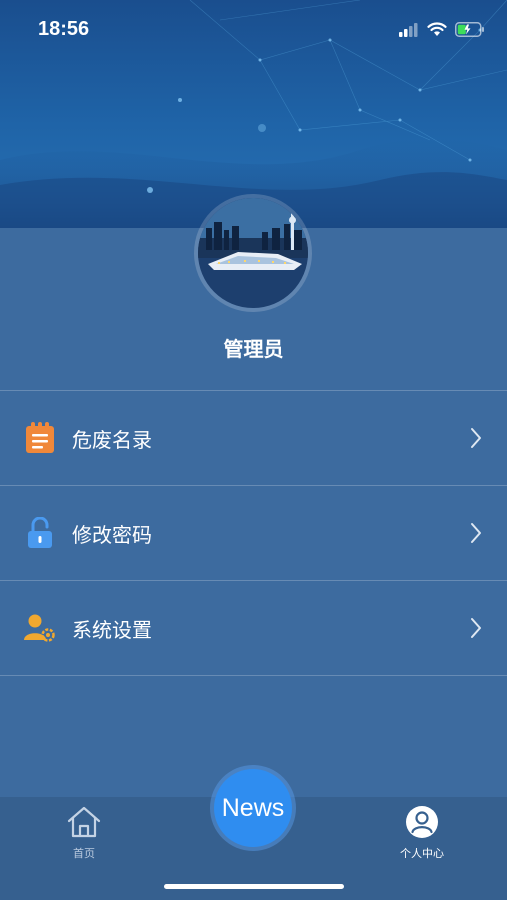 The image size is (507, 900). Describe the element at coordinates (254, 886) in the screenshot. I see `home-indicator` at that location.